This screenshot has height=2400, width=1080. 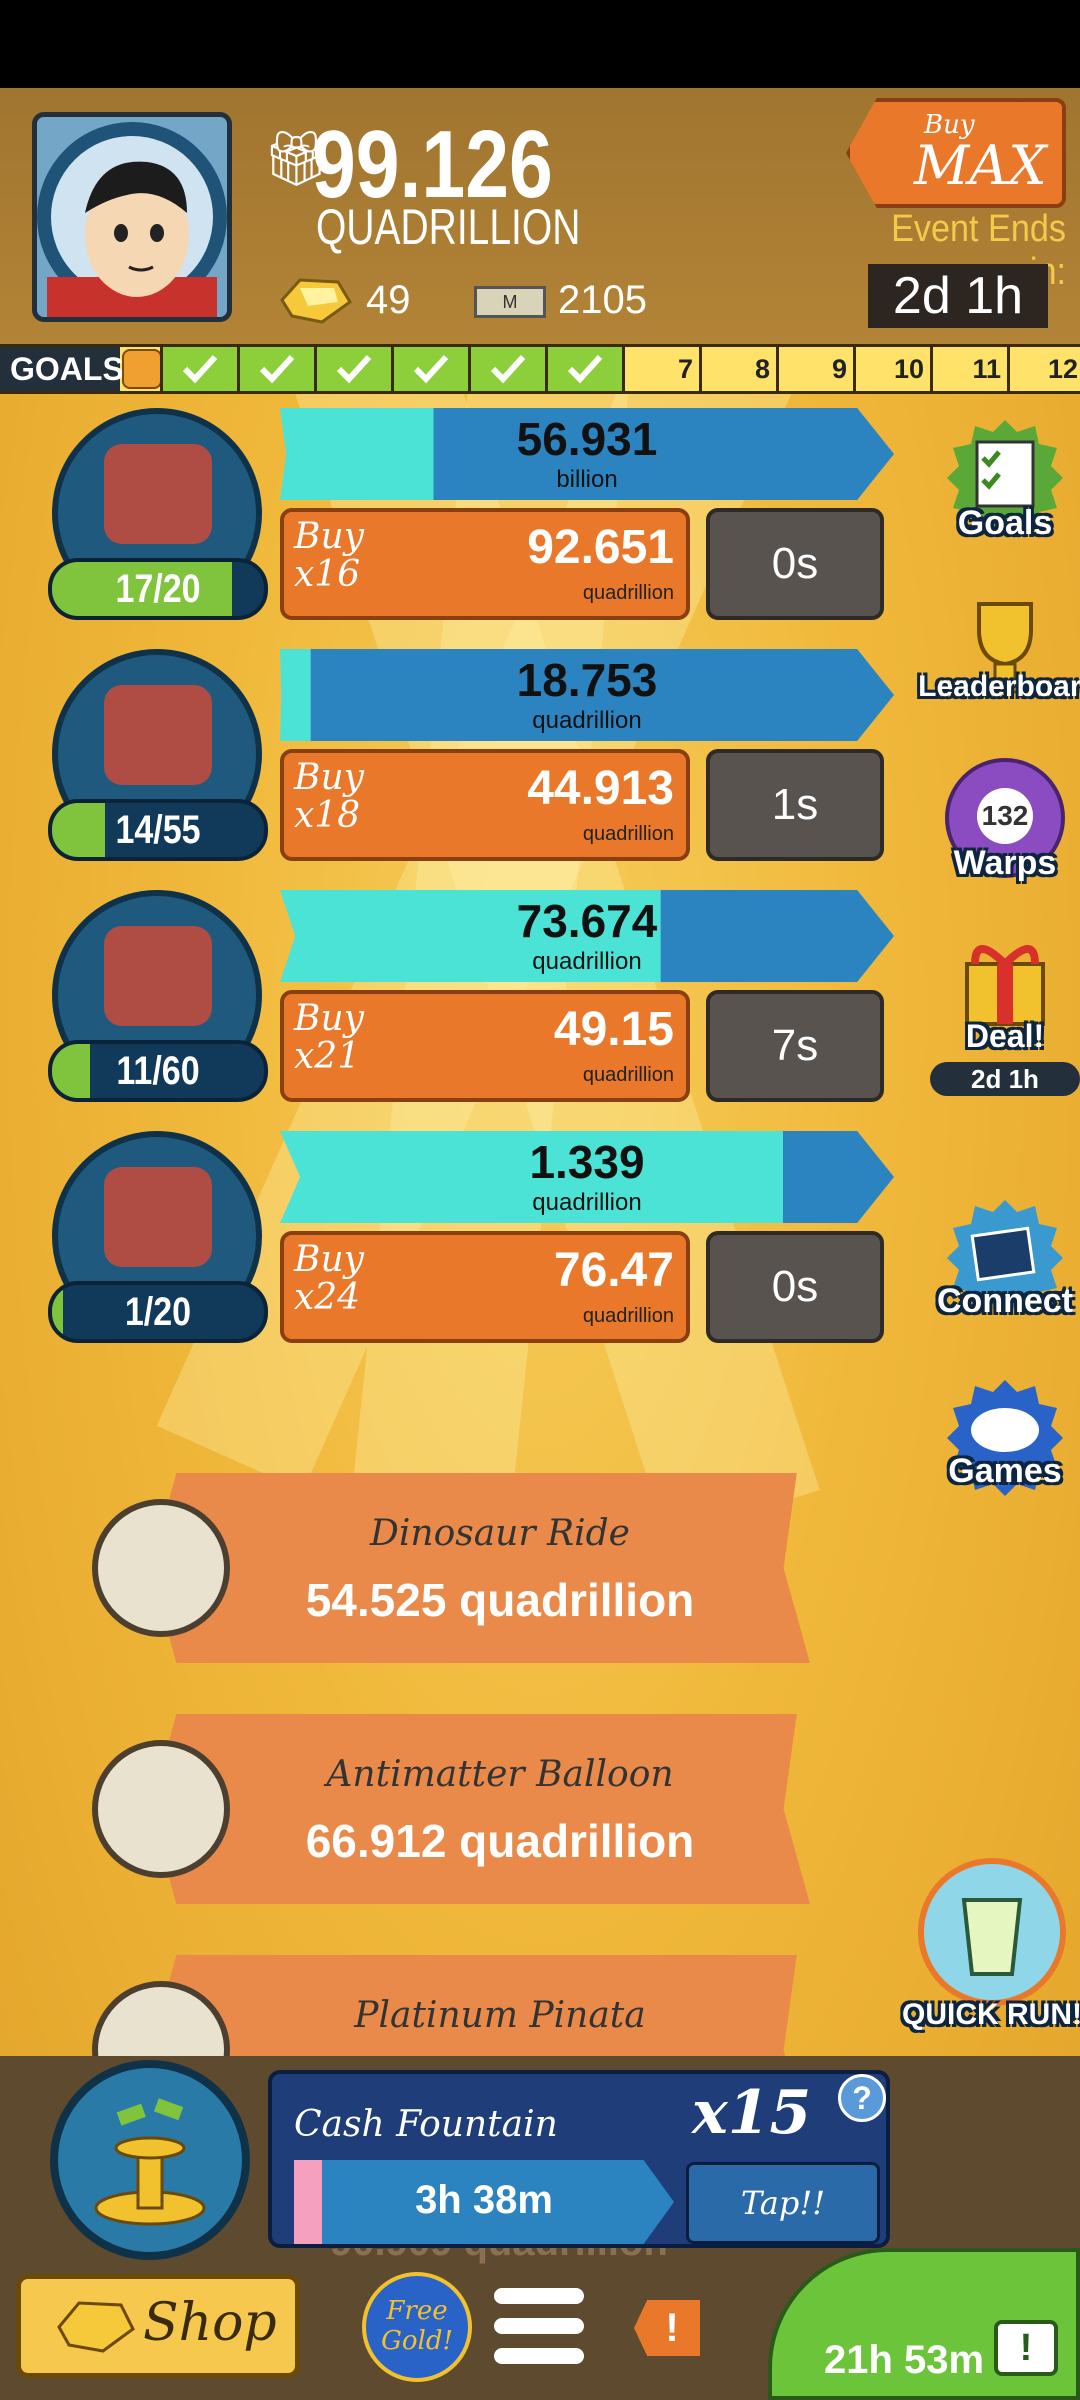 What do you see at coordinates (752, 2113) in the screenshot?
I see `fountain-multiplier: x15` at bounding box center [752, 2113].